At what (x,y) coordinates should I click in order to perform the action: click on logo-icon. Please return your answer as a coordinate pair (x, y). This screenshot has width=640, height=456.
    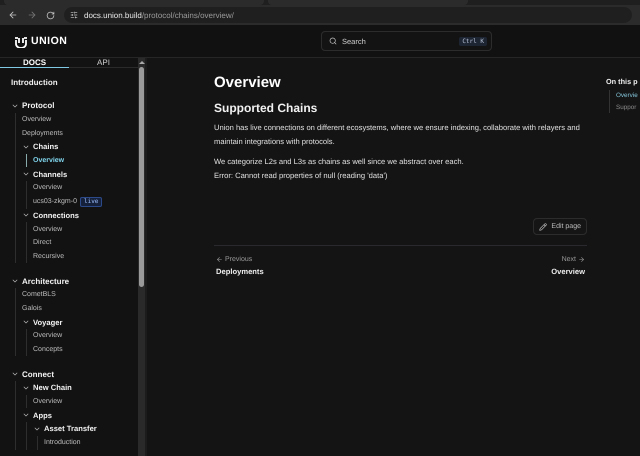
    Looking at the image, I should click on (21, 41).